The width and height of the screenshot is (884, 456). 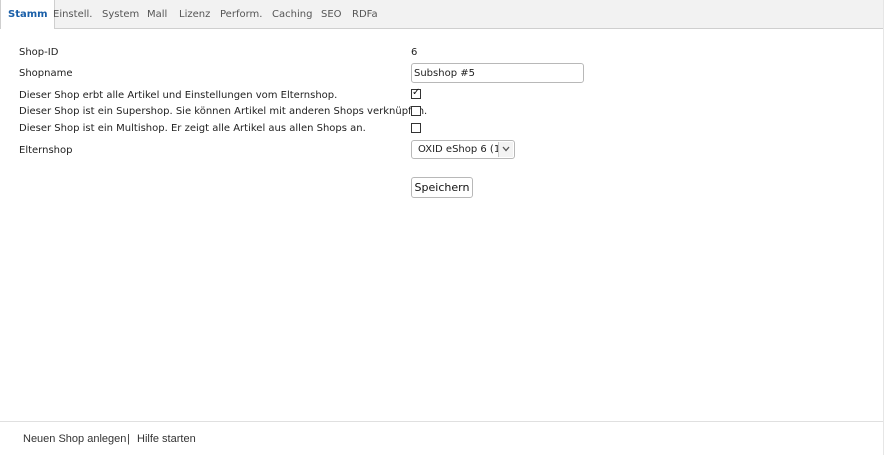 I want to click on parent-shop-label: Elternshop, so click(x=46, y=150).